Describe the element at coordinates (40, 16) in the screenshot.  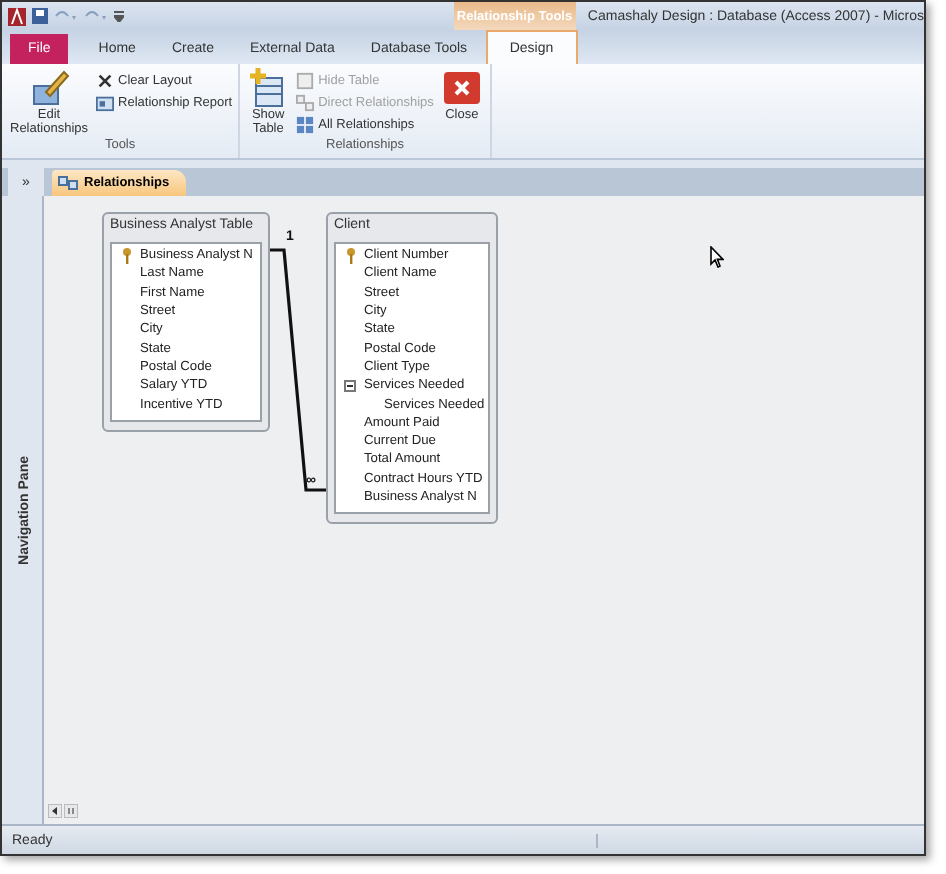
I see `save-icon` at that location.